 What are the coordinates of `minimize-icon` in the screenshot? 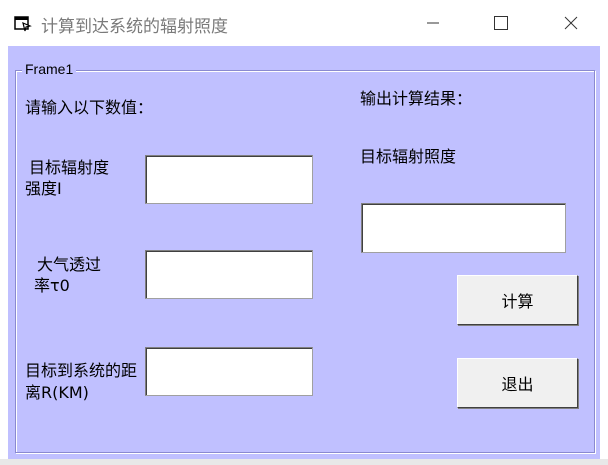 It's located at (433, 23).